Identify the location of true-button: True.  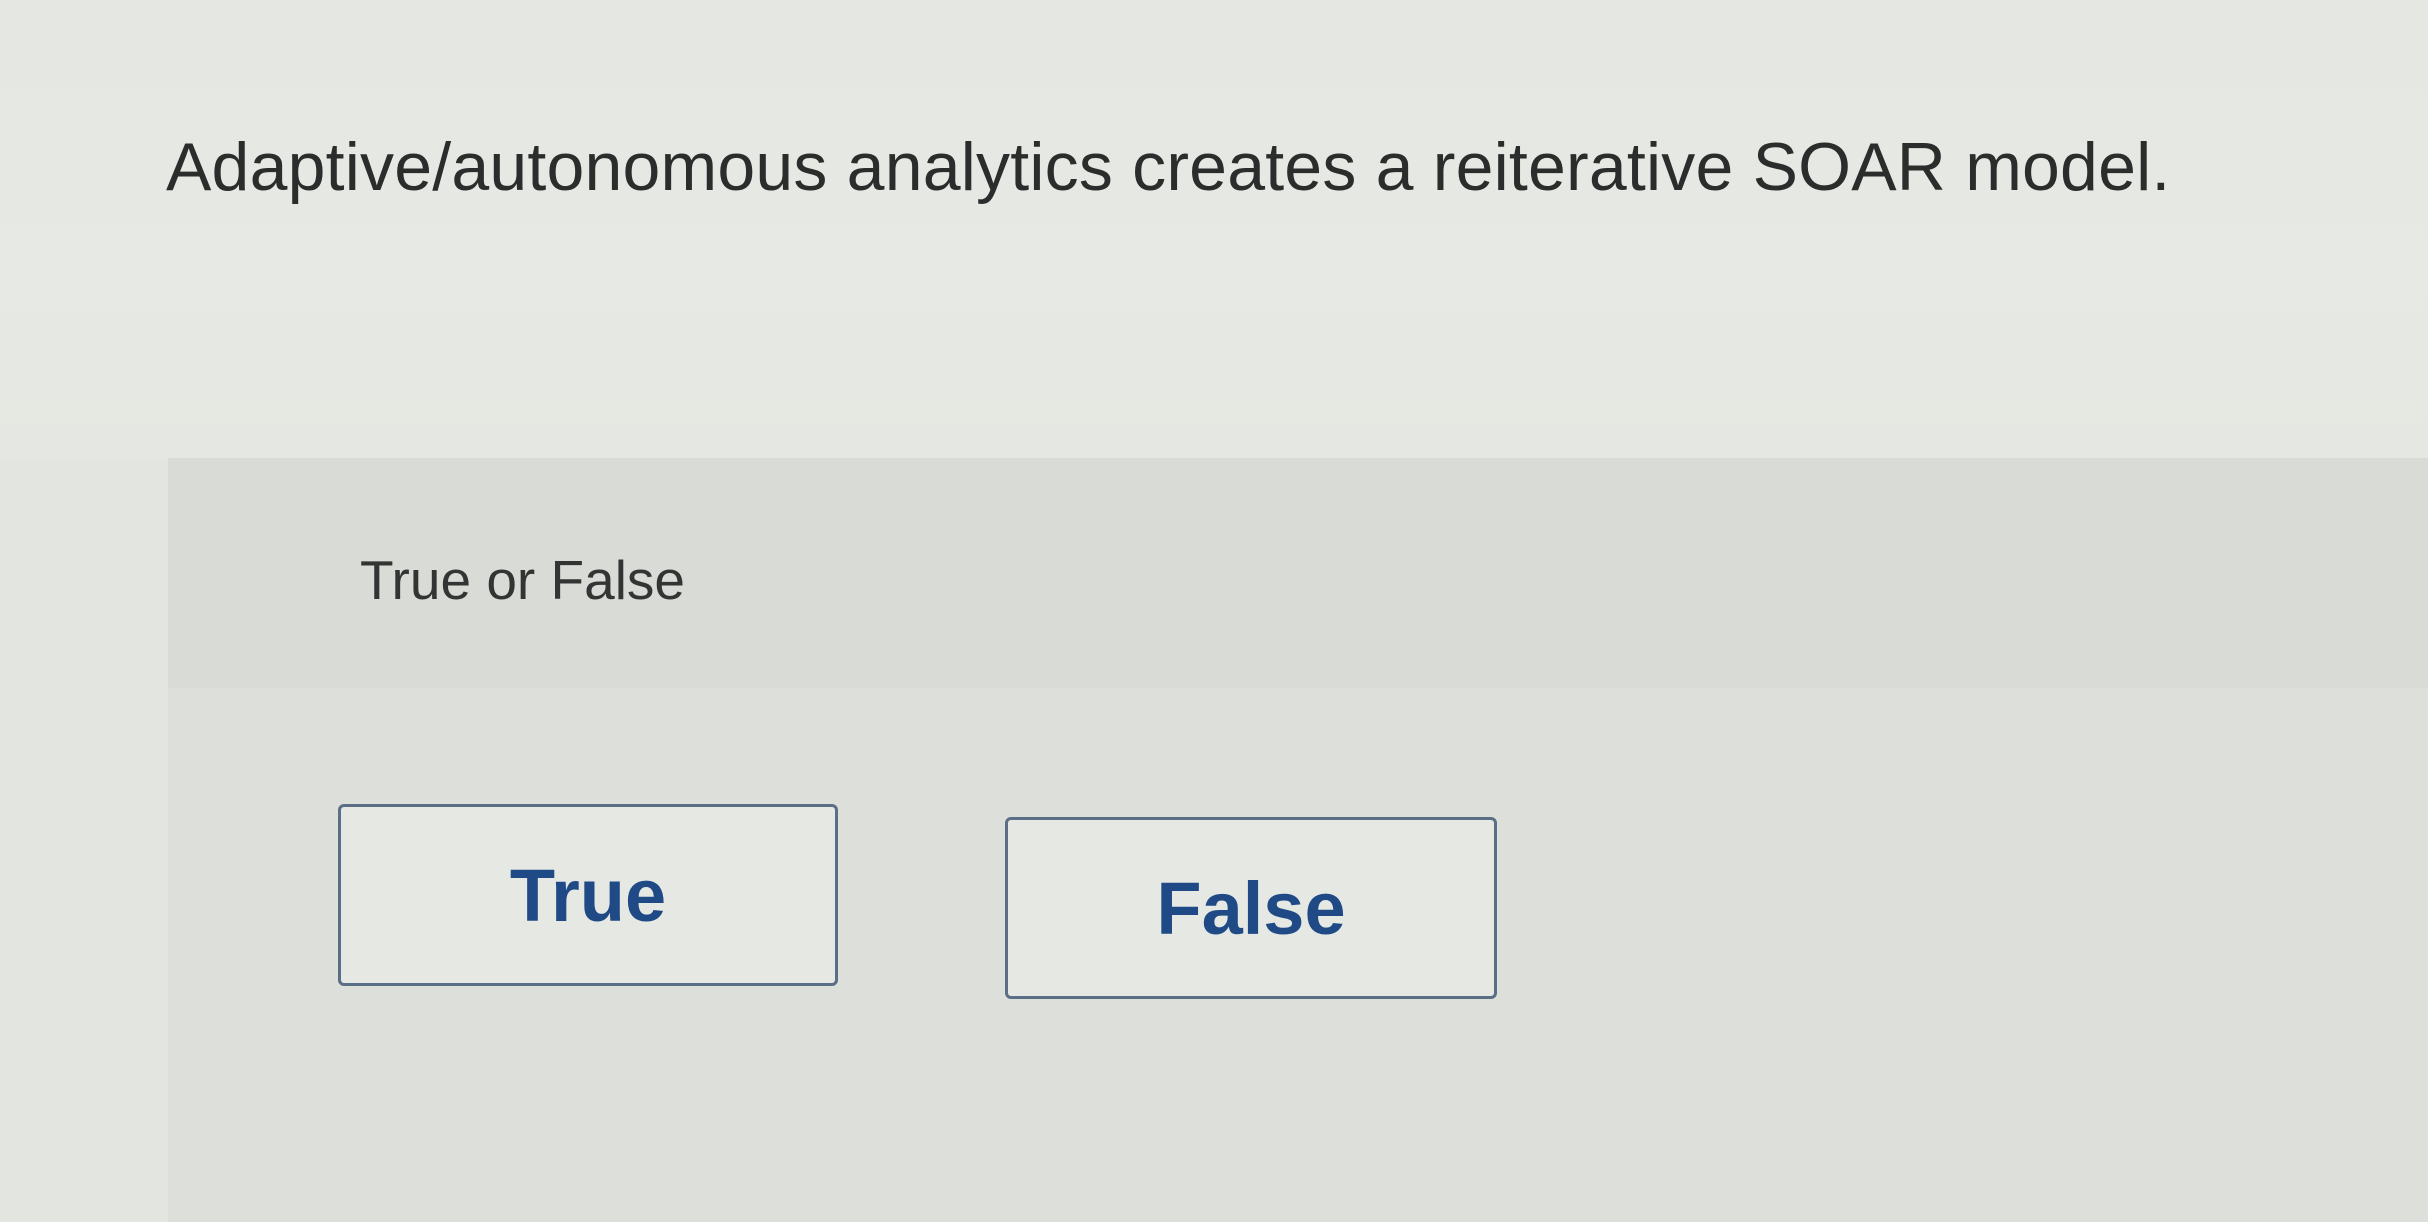
(588, 895).